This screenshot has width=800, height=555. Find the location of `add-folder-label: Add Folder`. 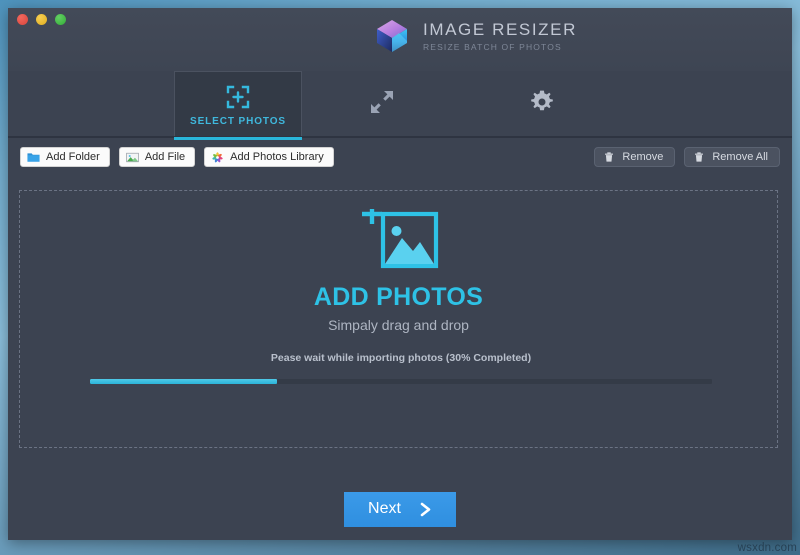

add-folder-label: Add Folder is located at coordinates (73, 157).